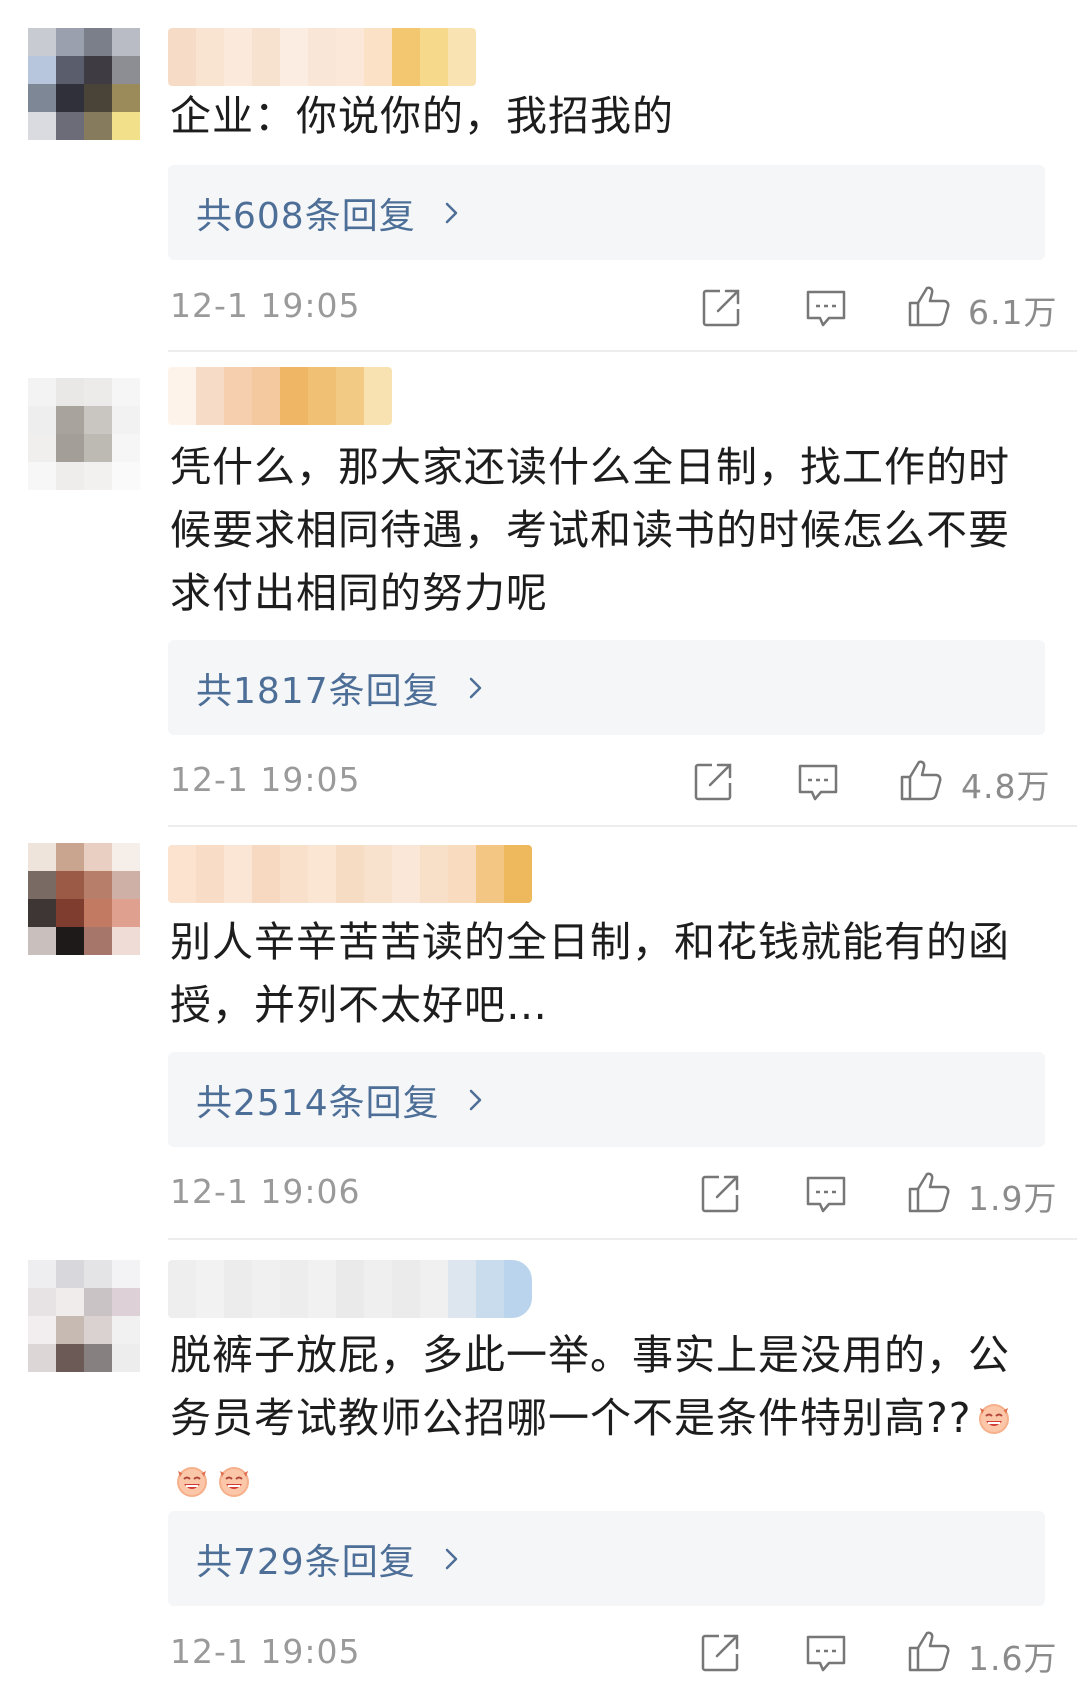 The width and height of the screenshot is (1077, 1690). Describe the element at coordinates (606, 1099) in the screenshot. I see `reply-count-button: 共2514条回复` at that location.